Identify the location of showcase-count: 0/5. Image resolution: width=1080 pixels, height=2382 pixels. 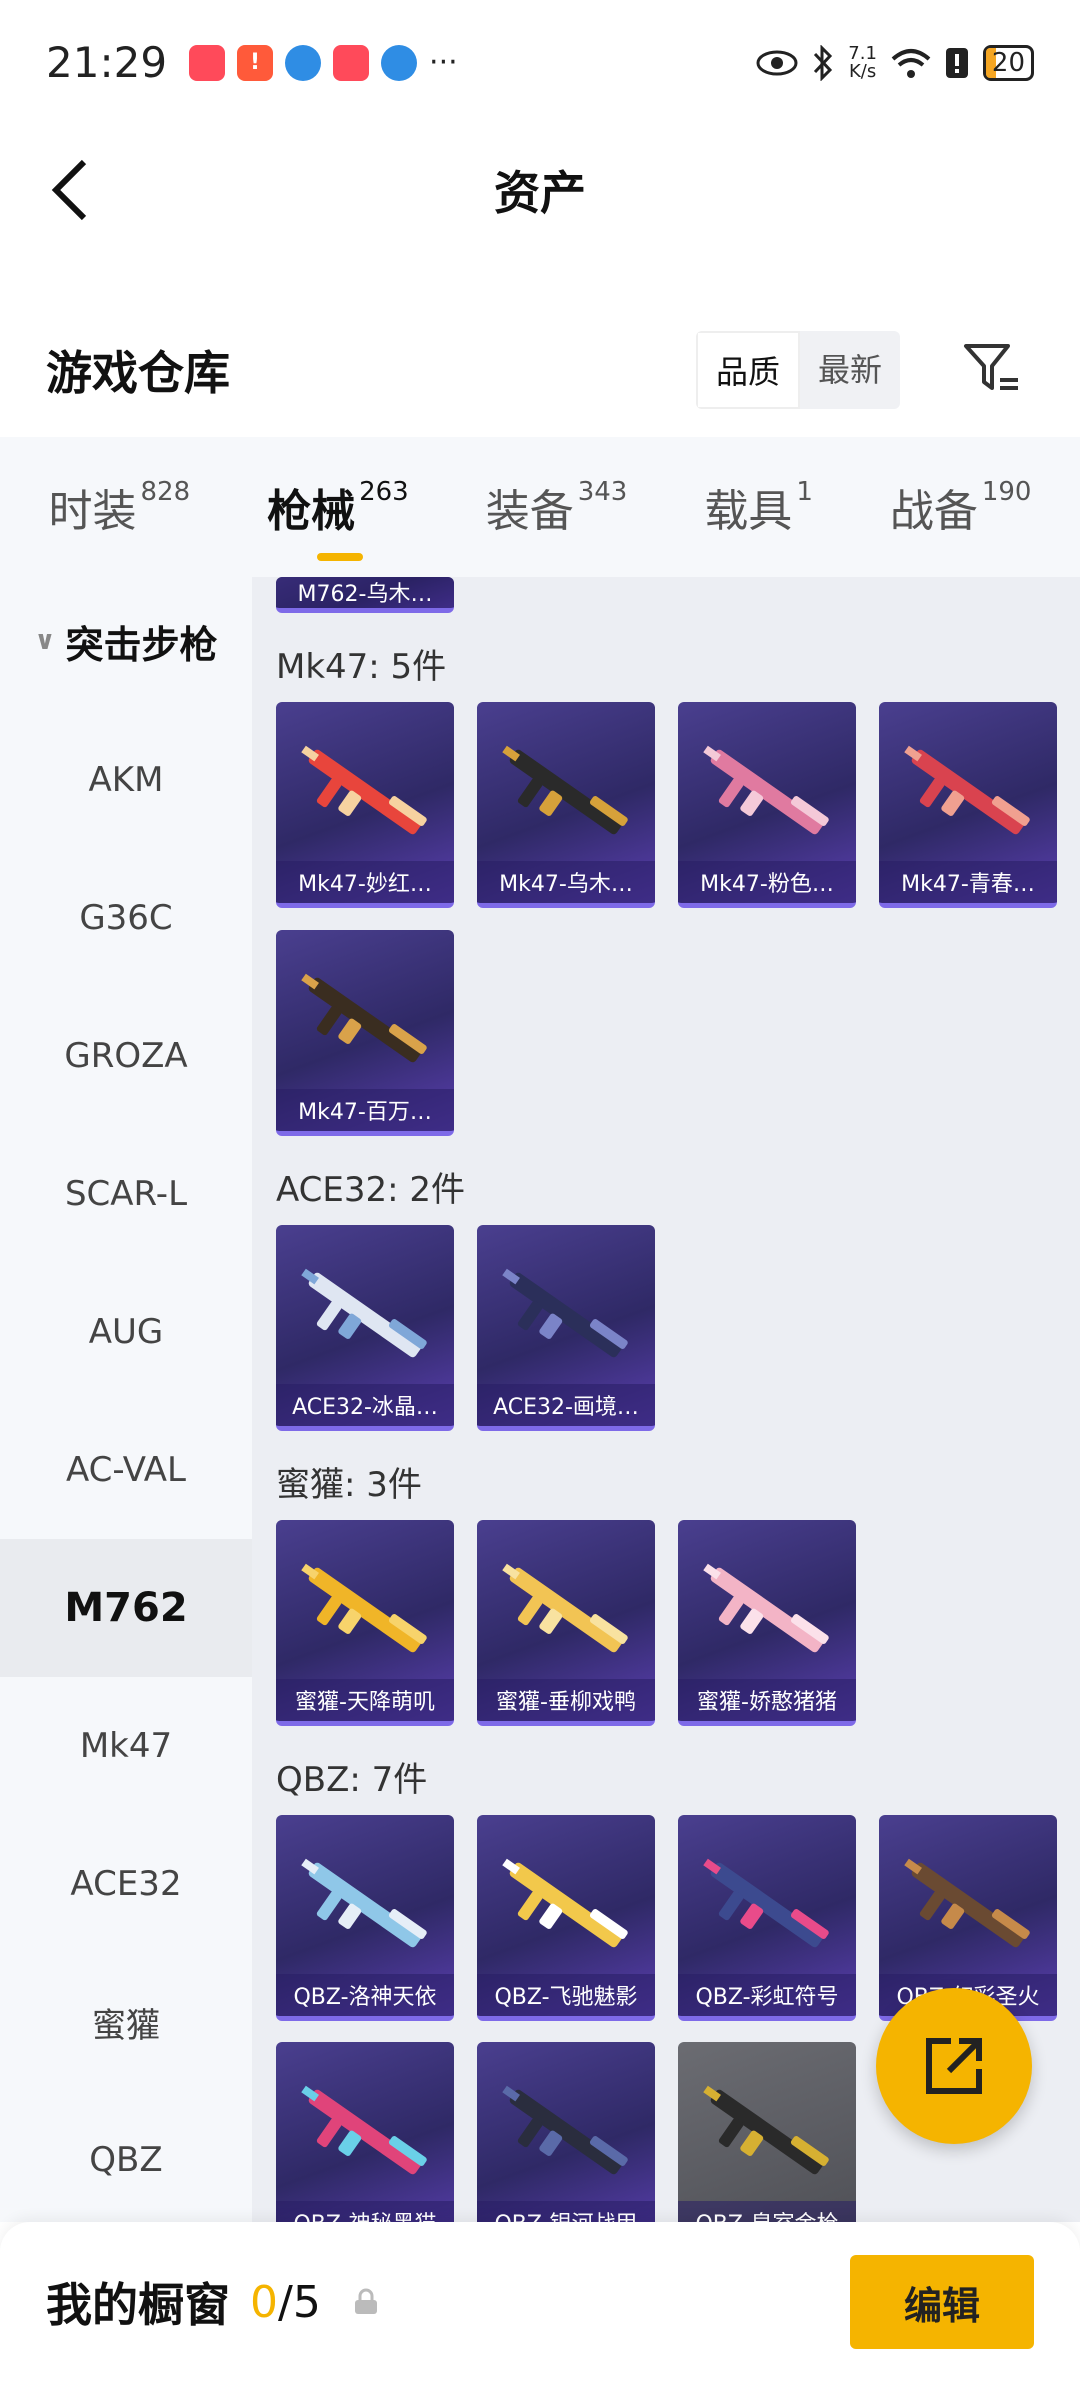
(285, 2302).